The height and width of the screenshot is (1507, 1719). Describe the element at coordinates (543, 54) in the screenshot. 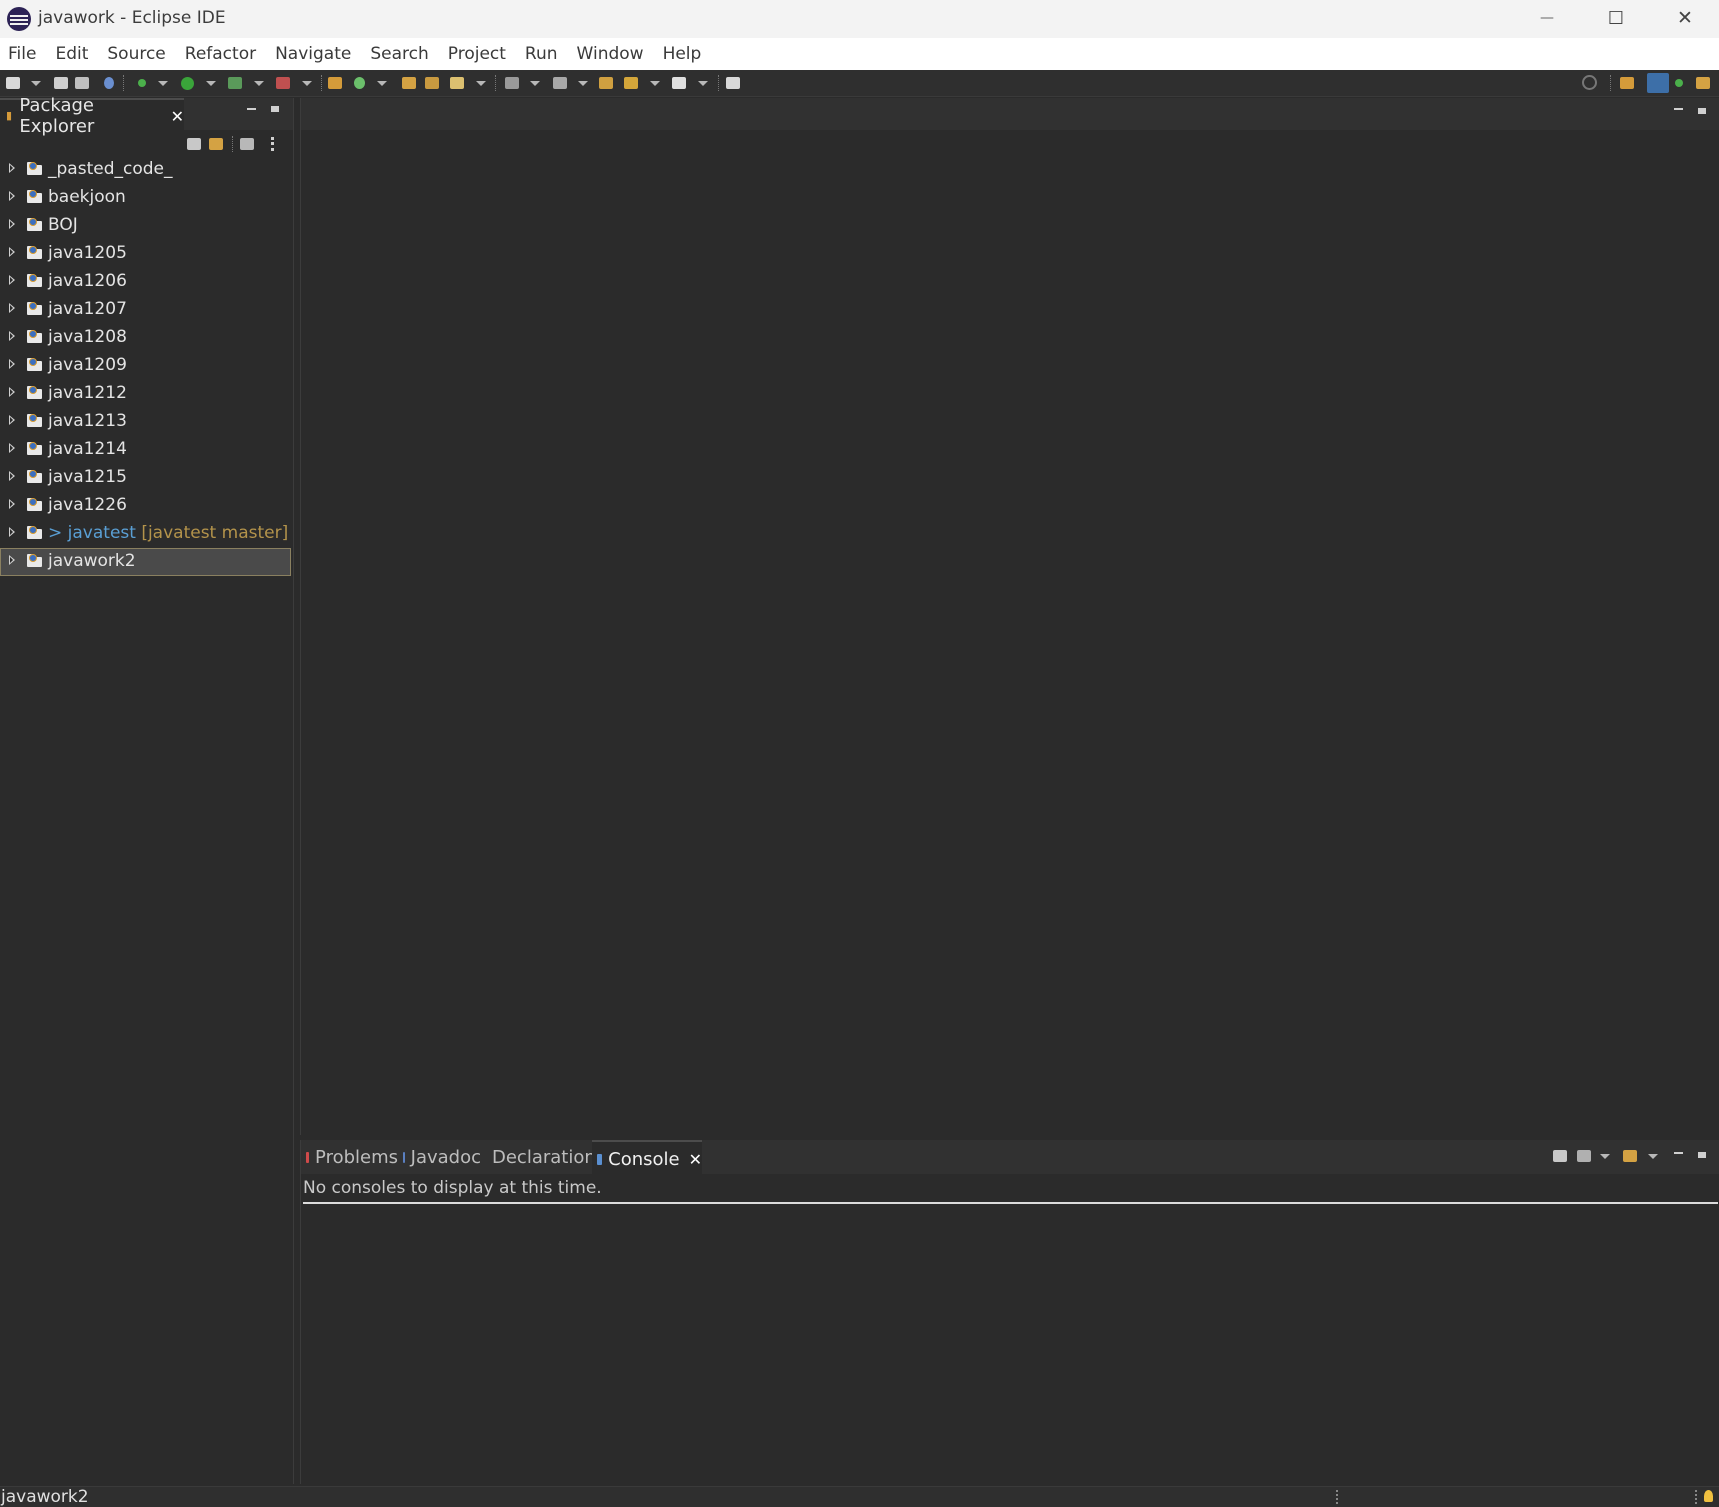

I see `menu-run: Run` at that location.